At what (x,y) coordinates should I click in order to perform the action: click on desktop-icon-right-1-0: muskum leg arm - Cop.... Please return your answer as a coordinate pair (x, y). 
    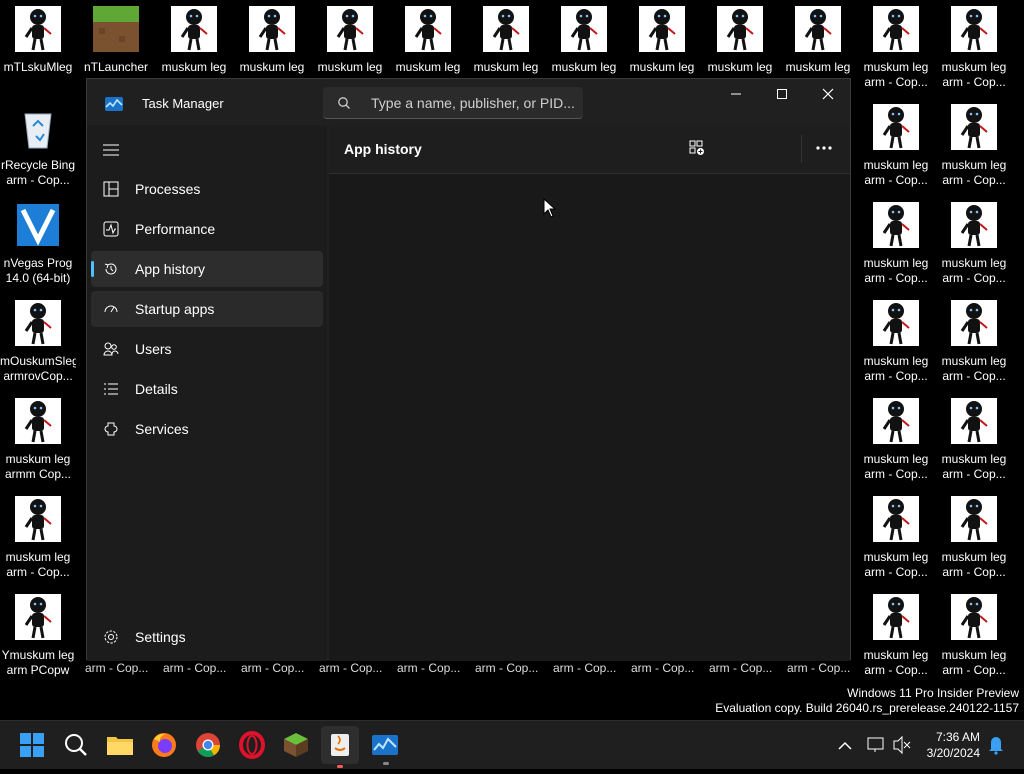
    Looking at the image, I should click on (974, 143).